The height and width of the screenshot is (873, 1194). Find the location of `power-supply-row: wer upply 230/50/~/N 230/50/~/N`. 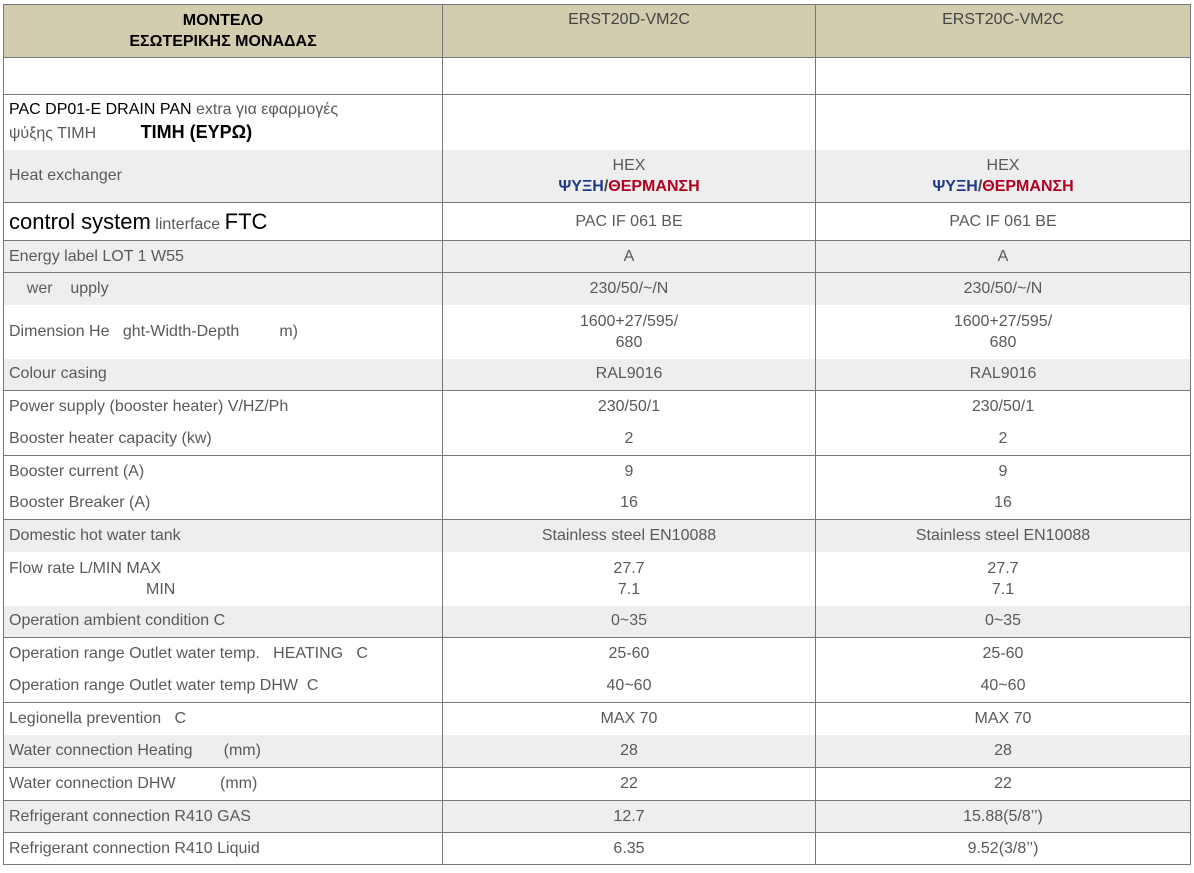

power-supply-row: wer upply 230/50/~/N 230/50/~/N is located at coordinates (597, 288).